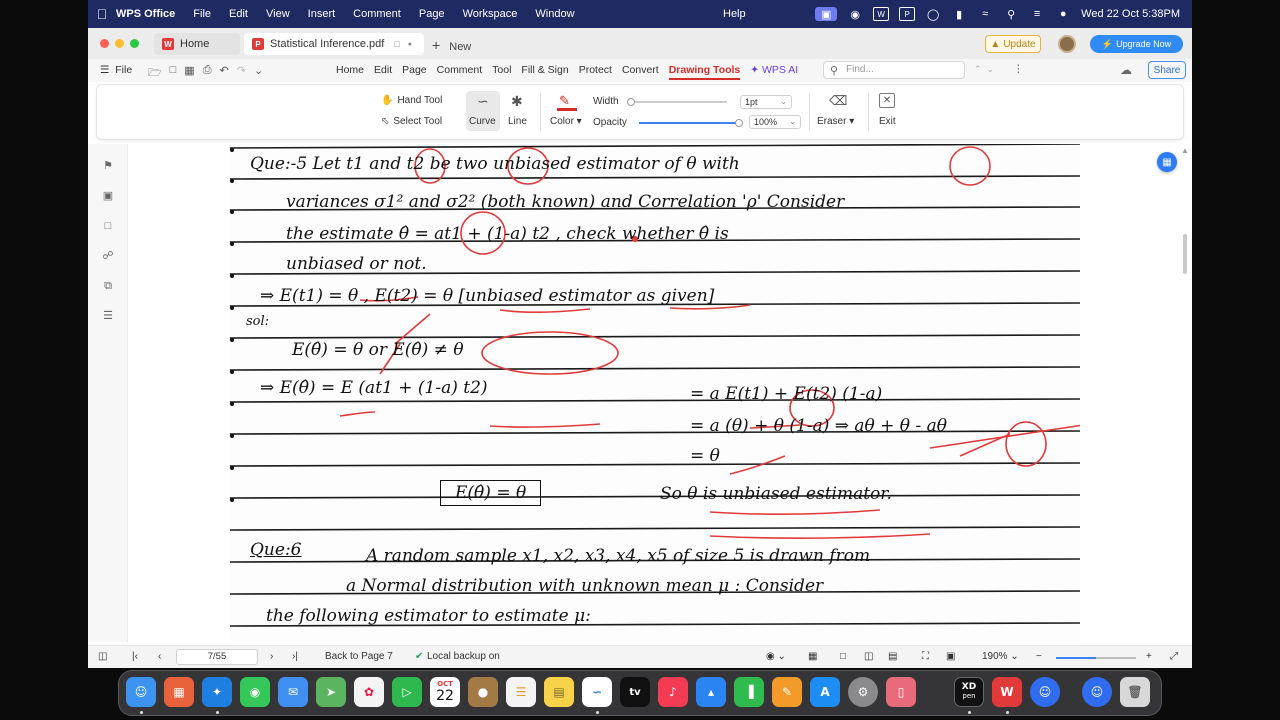 This screenshot has height=720, width=1280. What do you see at coordinates (451, 45) in the screenshot?
I see `new-tab-button: + New` at bounding box center [451, 45].